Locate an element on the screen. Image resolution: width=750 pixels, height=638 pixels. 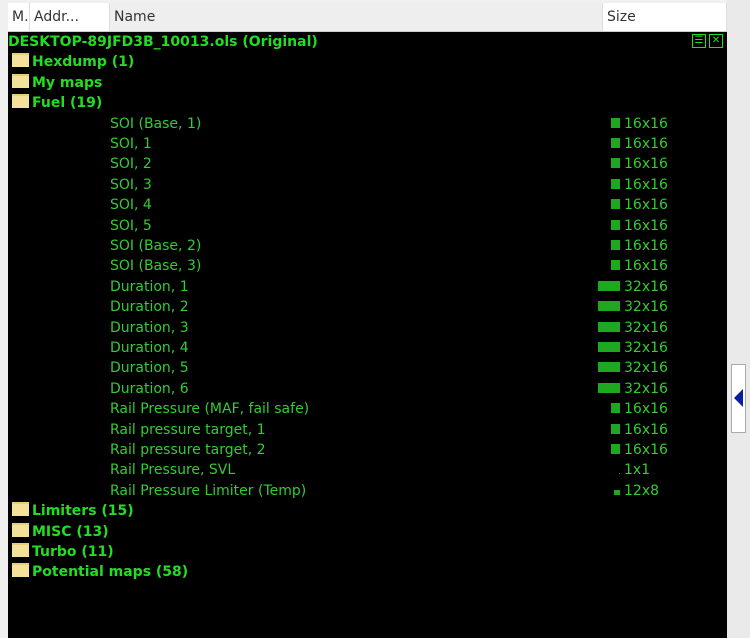
folder-item: Turbo (11) is located at coordinates (61, 552).